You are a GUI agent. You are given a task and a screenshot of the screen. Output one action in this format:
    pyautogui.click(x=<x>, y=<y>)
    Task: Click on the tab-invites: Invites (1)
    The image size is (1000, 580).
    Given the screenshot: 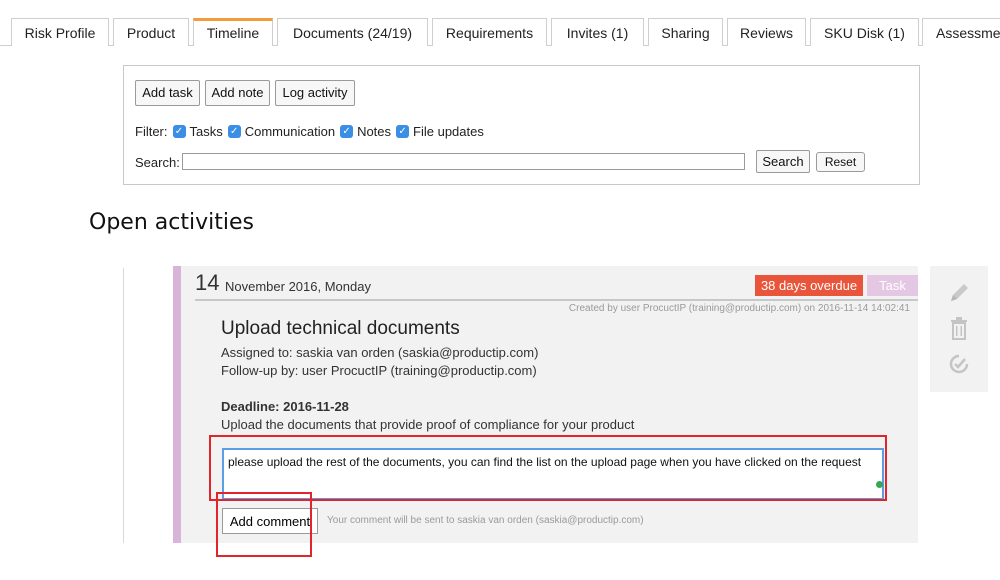 What is the action you would take?
    pyautogui.click(x=597, y=32)
    